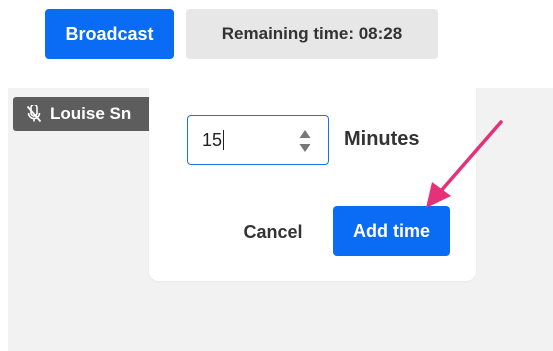 Image resolution: width=553 pixels, height=351 pixels. I want to click on annotation-arrow-icon, so click(464, 164).